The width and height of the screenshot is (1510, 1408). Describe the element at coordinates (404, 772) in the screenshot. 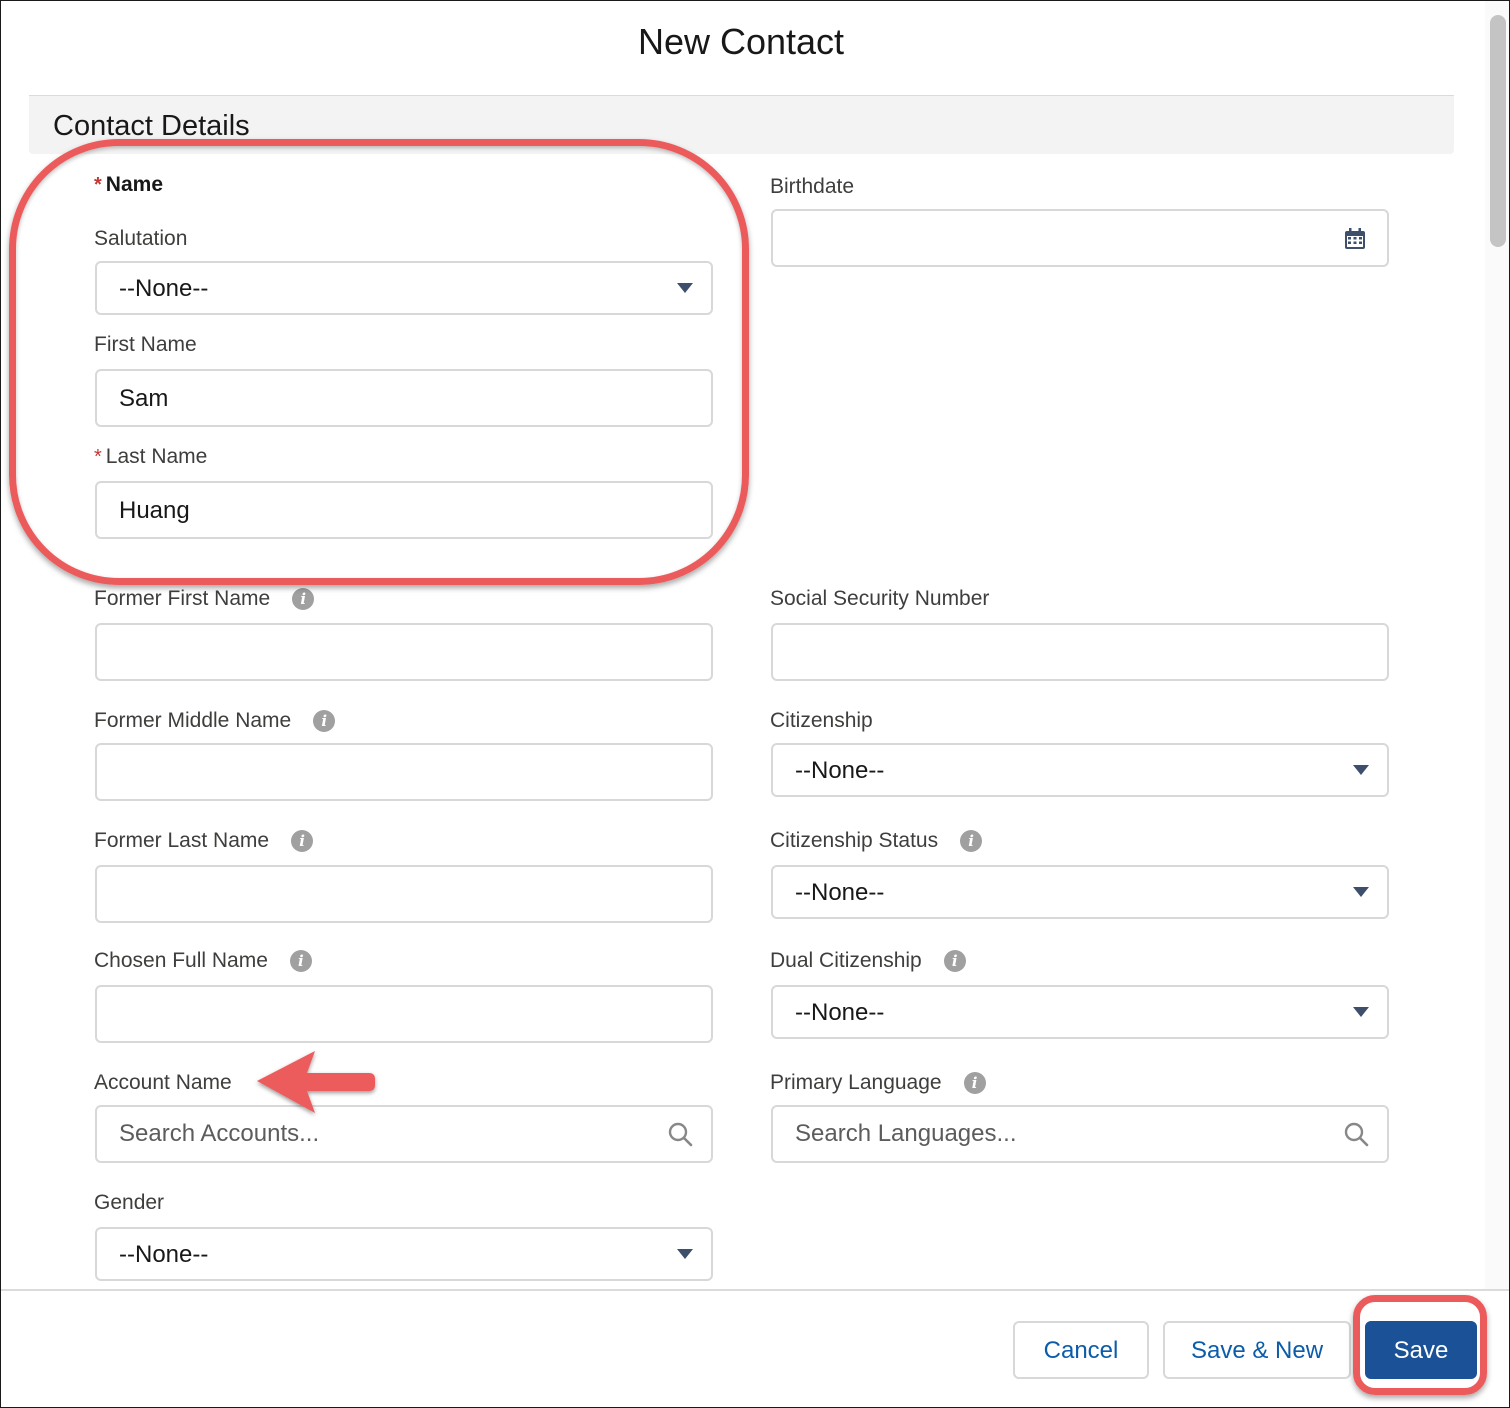

I see `former-middle-name-input` at that location.